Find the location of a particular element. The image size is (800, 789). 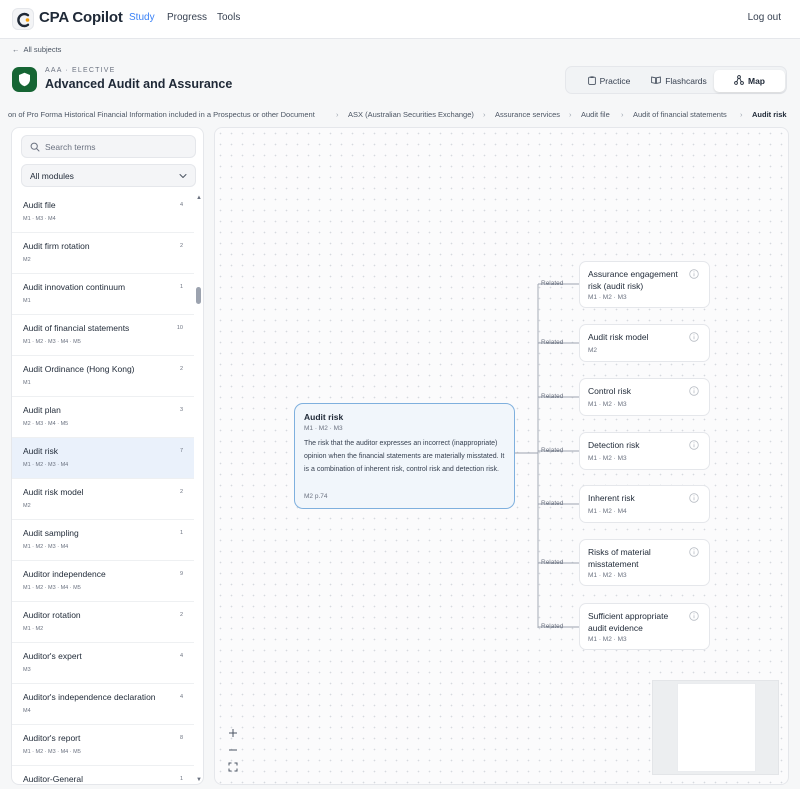

related-node-modules: M1 · M2 · M4 is located at coordinates (607, 511).